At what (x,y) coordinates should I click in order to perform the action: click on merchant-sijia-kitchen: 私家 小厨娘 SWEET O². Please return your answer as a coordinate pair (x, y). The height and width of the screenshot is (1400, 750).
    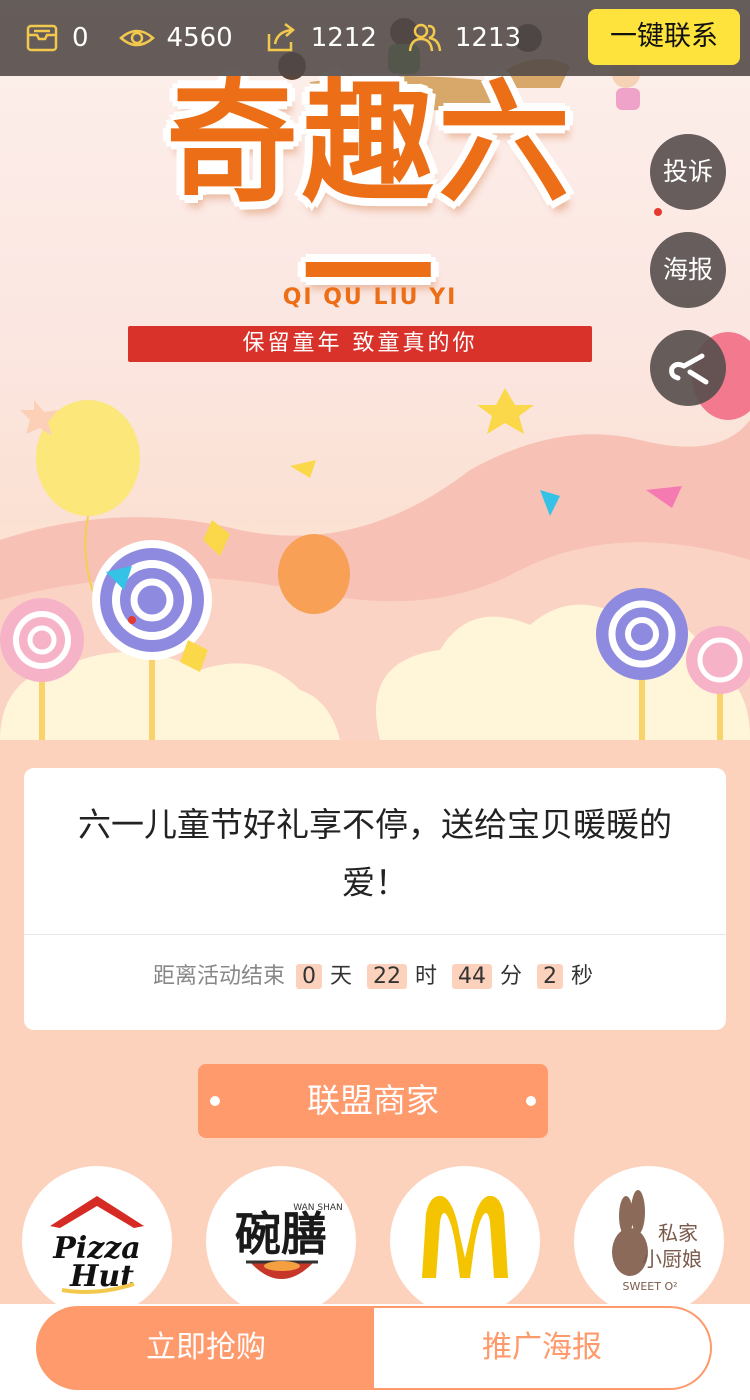
    Looking at the image, I should click on (649, 1241).